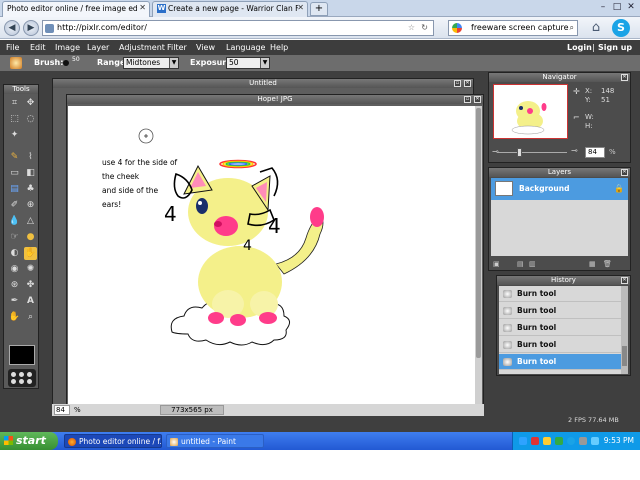 Image resolution: width=640 pixels, height=480 pixels. I want to click on layer-item-background: Background 🔒, so click(559, 189).